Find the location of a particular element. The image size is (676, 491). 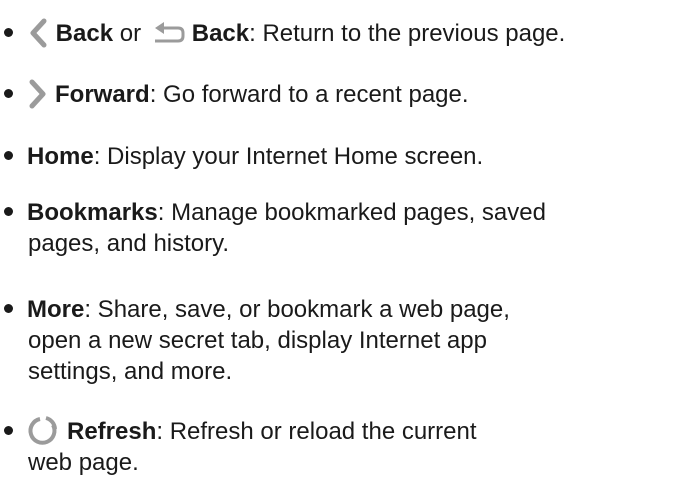

return-arrow-icon is located at coordinates (169, 33).